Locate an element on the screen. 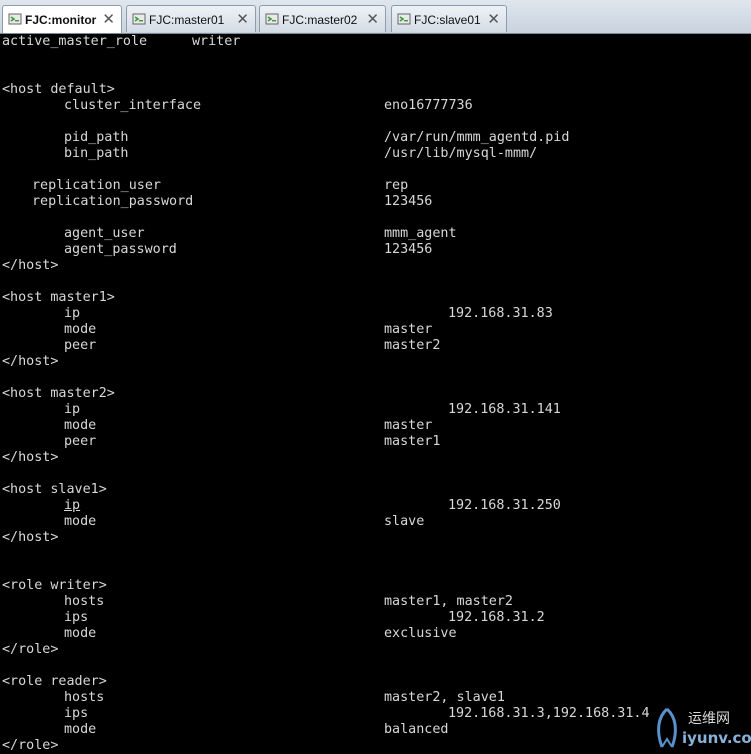 Image resolution: width=751 pixels, height=754 pixels. config-value: writer is located at coordinates (216, 41).